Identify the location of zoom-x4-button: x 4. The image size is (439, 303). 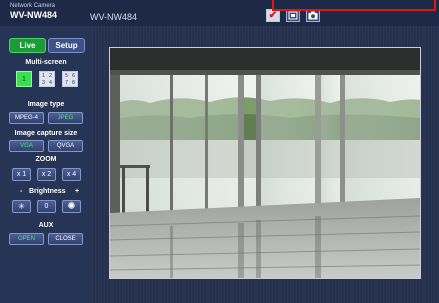
(71, 174).